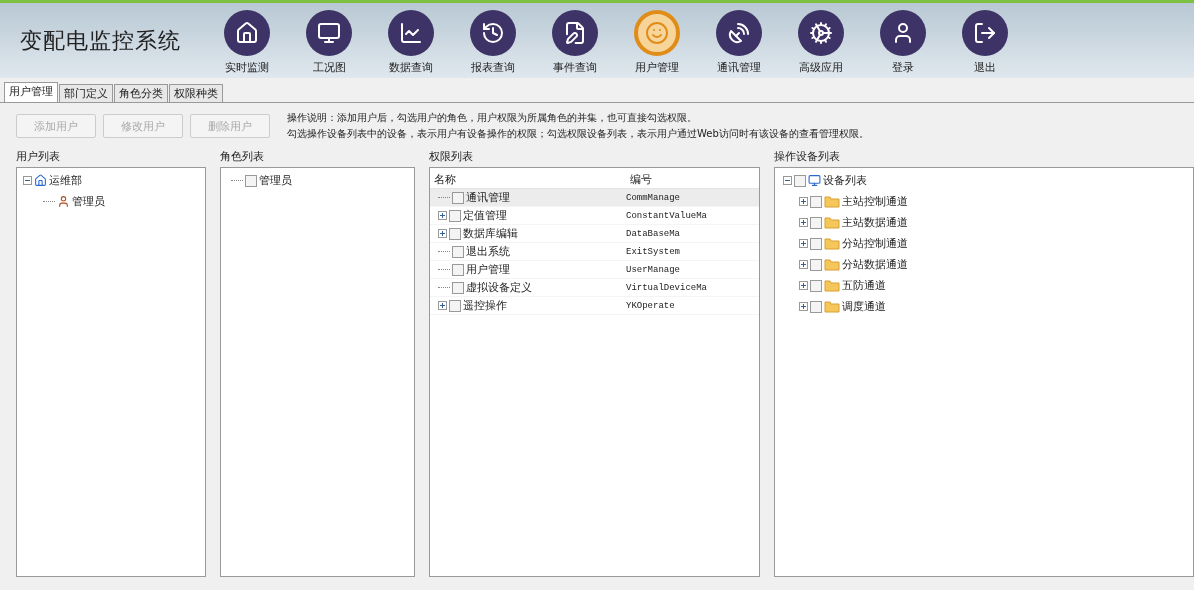  What do you see at coordinates (594, 288) in the screenshot?
I see `table-row: 虚拟设备定义 VirtualDeviceMa` at bounding box center [594, 288].